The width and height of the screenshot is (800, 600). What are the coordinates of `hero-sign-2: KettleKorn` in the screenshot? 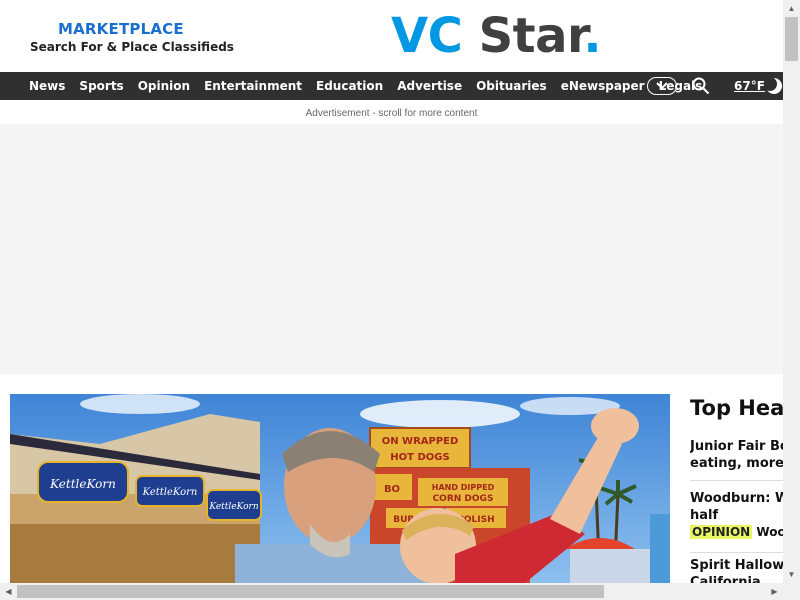 It's located at (170, 492).